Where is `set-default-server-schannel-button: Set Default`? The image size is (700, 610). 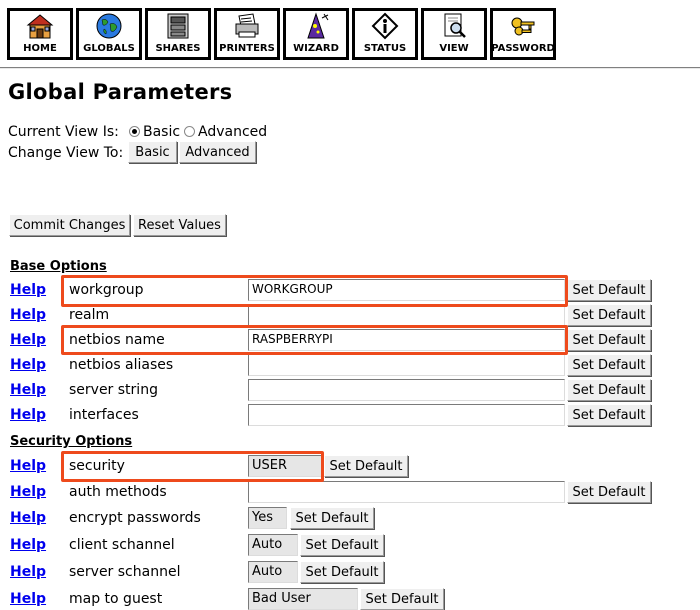
set-default-server-schannel-button: Set Default is located at coordinates (342, 572).